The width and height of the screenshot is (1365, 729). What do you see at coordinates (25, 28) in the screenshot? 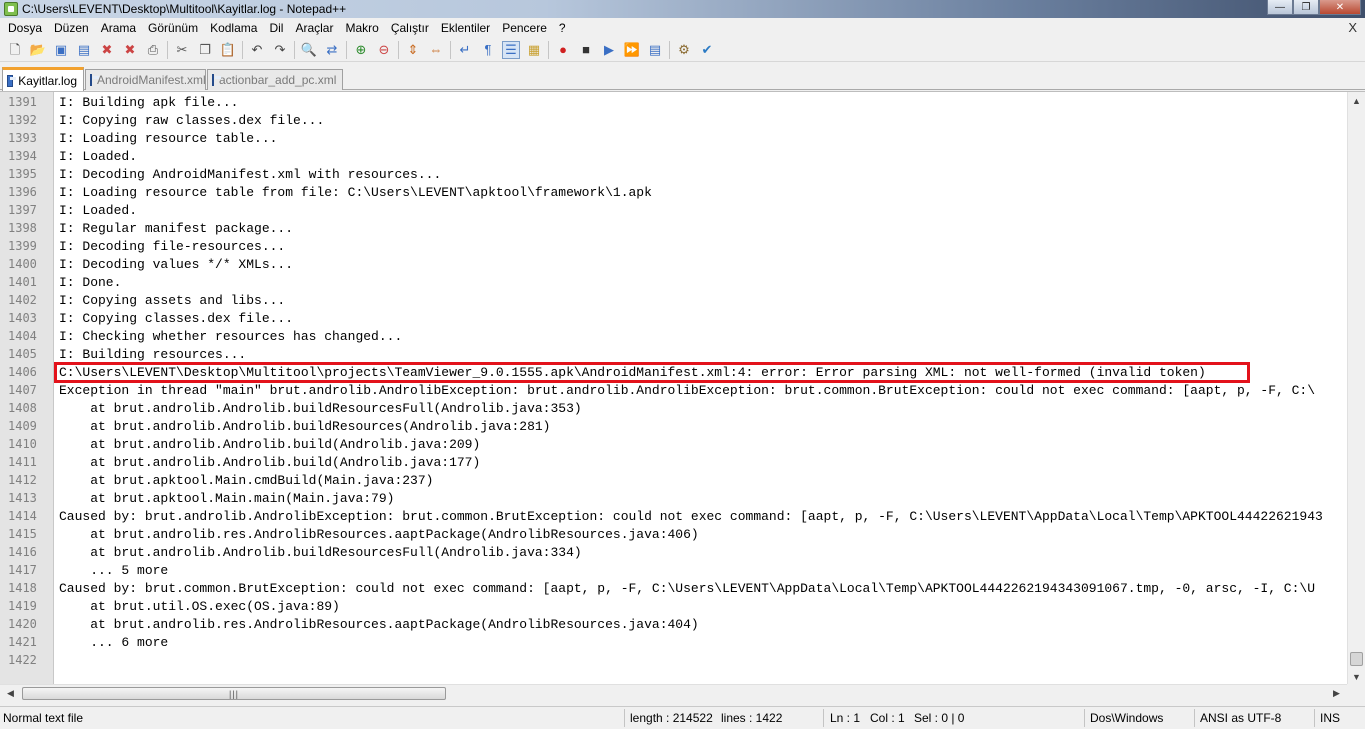
I see `menu-dosya: Dosya` at bounding box center [25, 28].